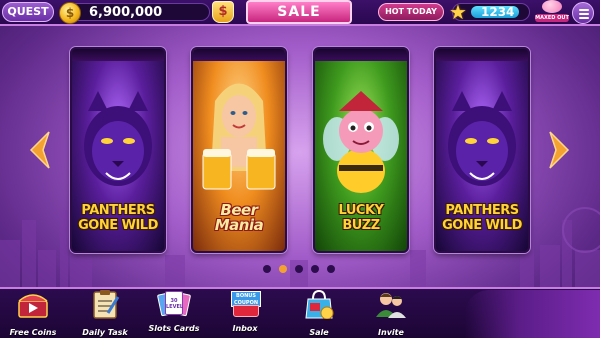 The width and height of the screenshot is (600, 338). I want to click on previous-arrow-icon, so click(40, 150).